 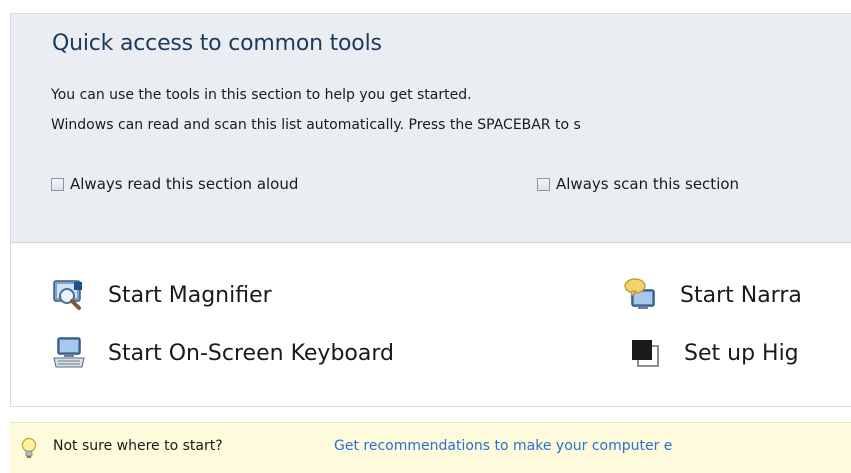 What do you see at coordinates (190, 295) in the screenshot?
I see `start-magnifier-label: Start Magnifier` at bounding box center [190, 295].